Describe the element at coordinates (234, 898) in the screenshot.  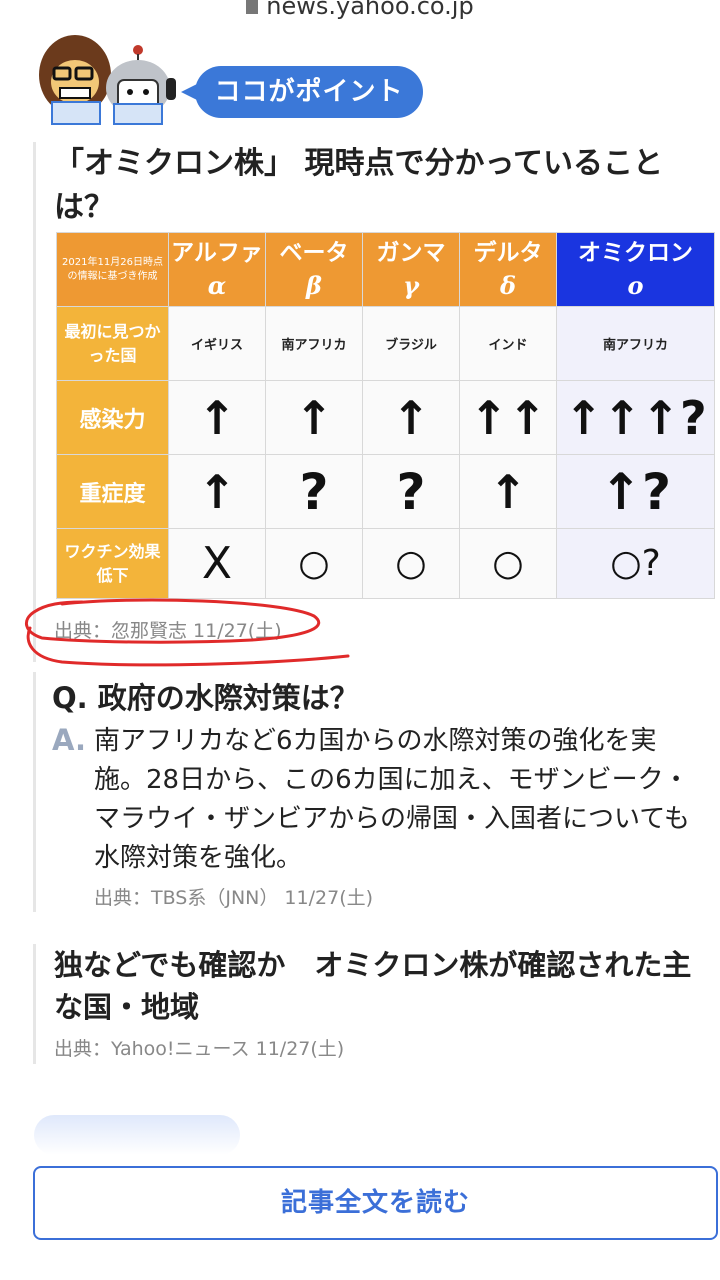
I see `answer-source: 出典：TBS系（JNN） 11/27(土)` at that location.